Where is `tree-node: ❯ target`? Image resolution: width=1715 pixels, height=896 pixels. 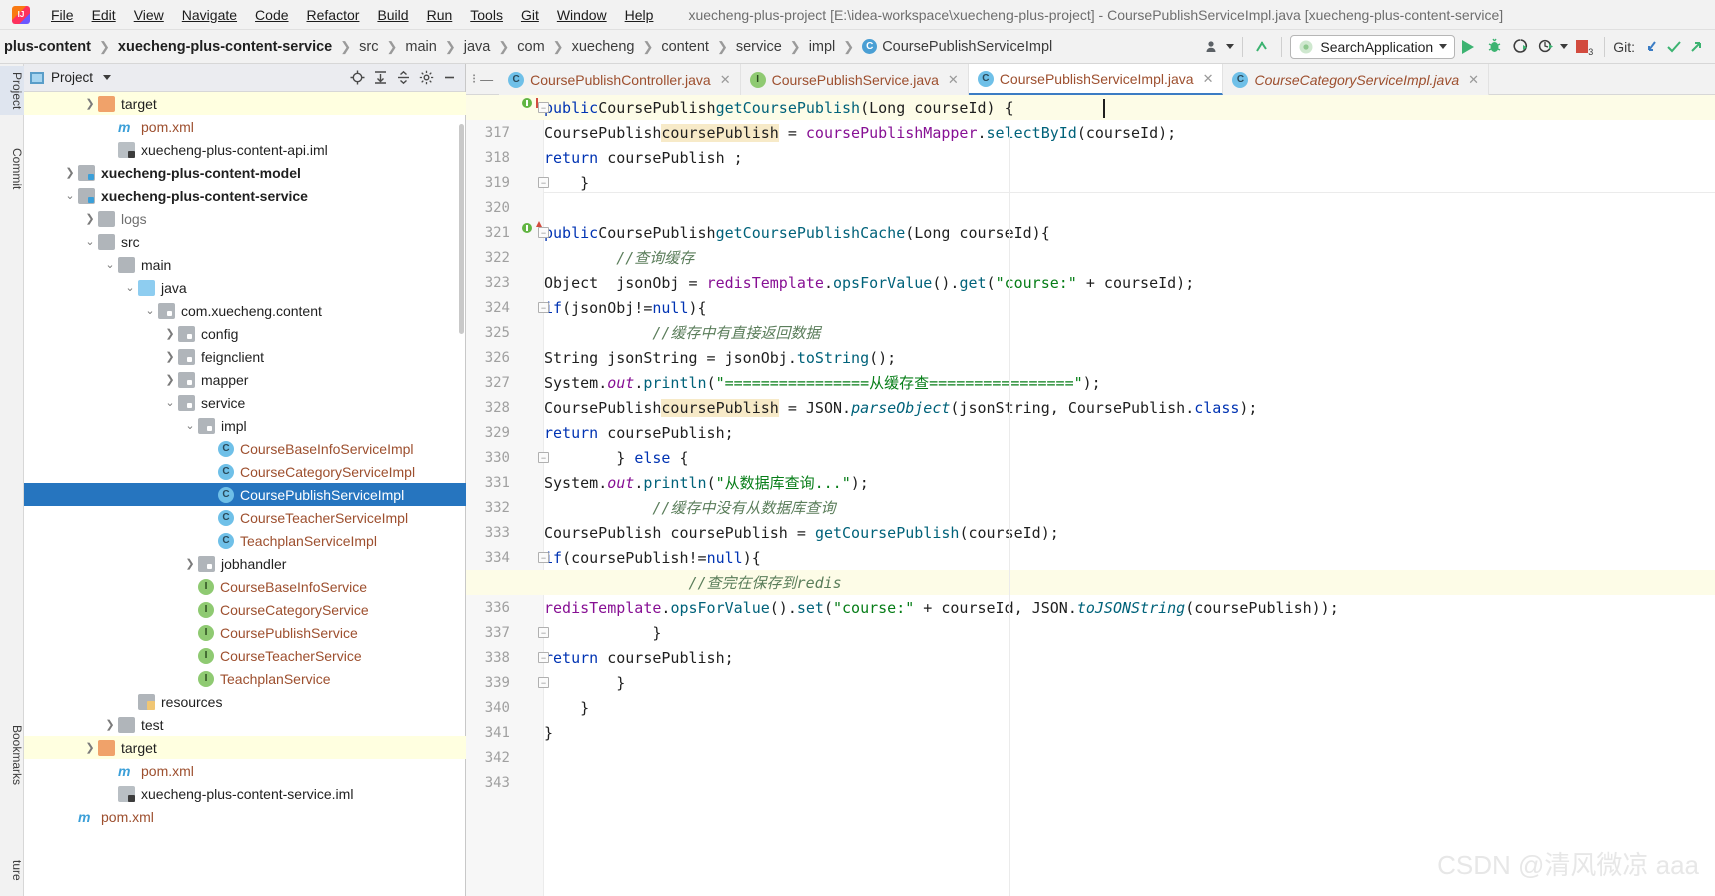 tree-node: ❯ target is located at coordinates (245, 747).